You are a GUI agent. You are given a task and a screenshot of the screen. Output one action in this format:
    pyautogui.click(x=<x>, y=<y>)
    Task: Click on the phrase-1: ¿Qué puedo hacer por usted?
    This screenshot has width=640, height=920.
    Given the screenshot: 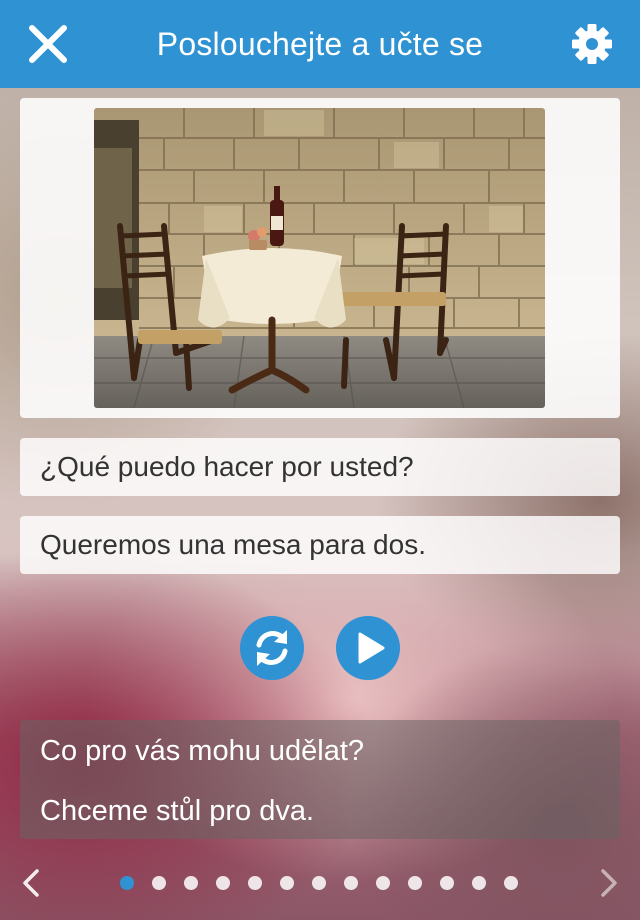 What is the action you would take?
    pyautogui.click(x=320, y=467)
    